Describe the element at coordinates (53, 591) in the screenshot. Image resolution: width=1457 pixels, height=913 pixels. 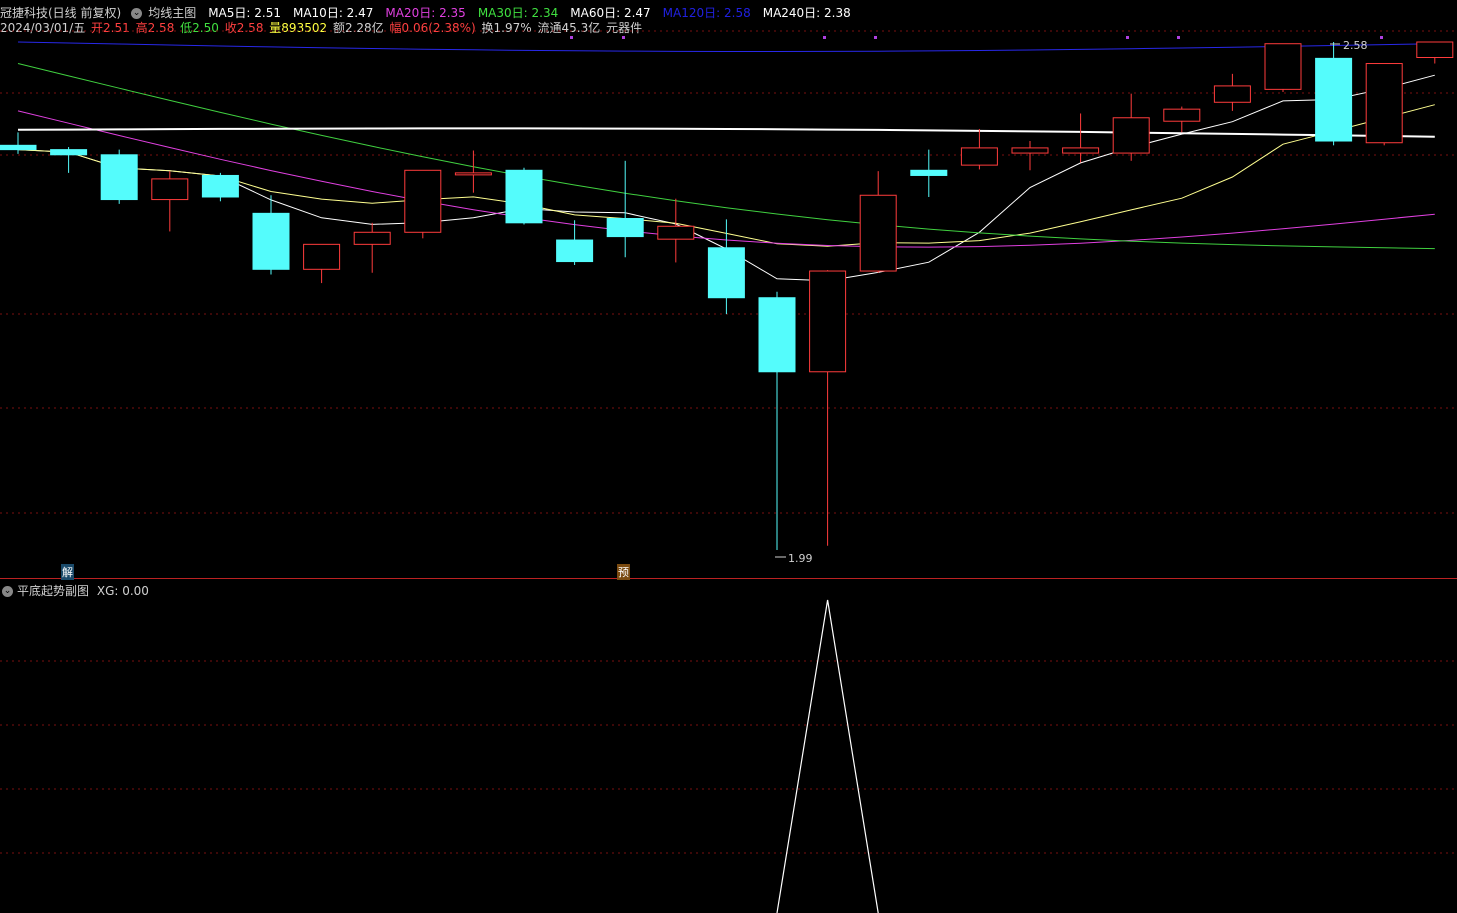
I see `sub-title: 平底起势副图` at that location.